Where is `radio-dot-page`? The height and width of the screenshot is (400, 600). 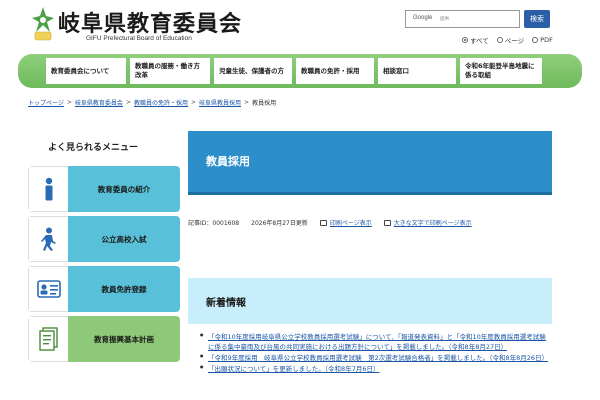 radio-dot-page is located at coordinates (499, 40).